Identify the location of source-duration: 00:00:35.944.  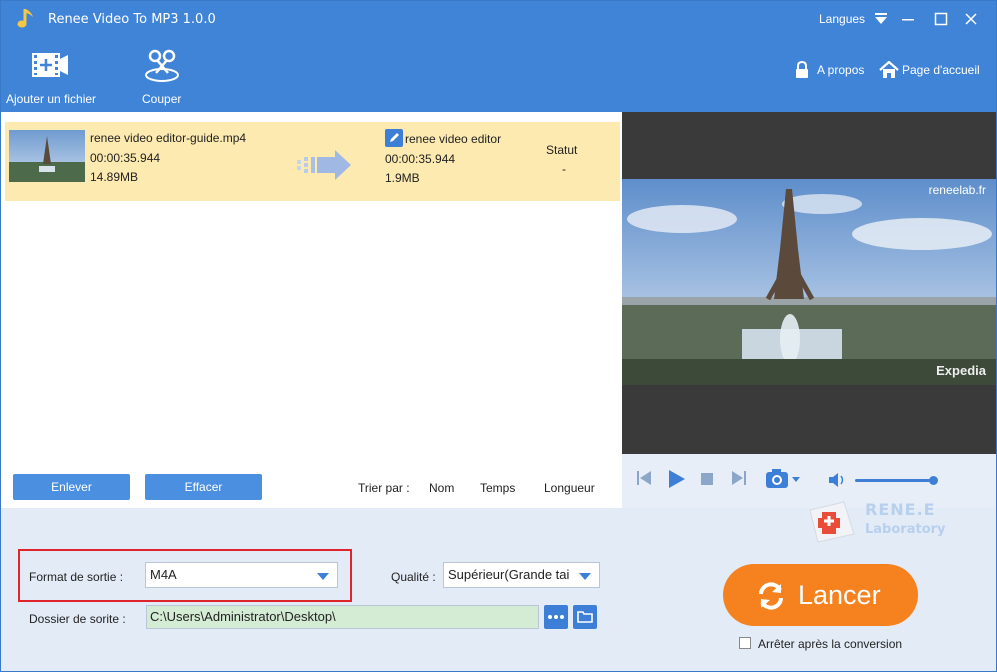
(125, 157).